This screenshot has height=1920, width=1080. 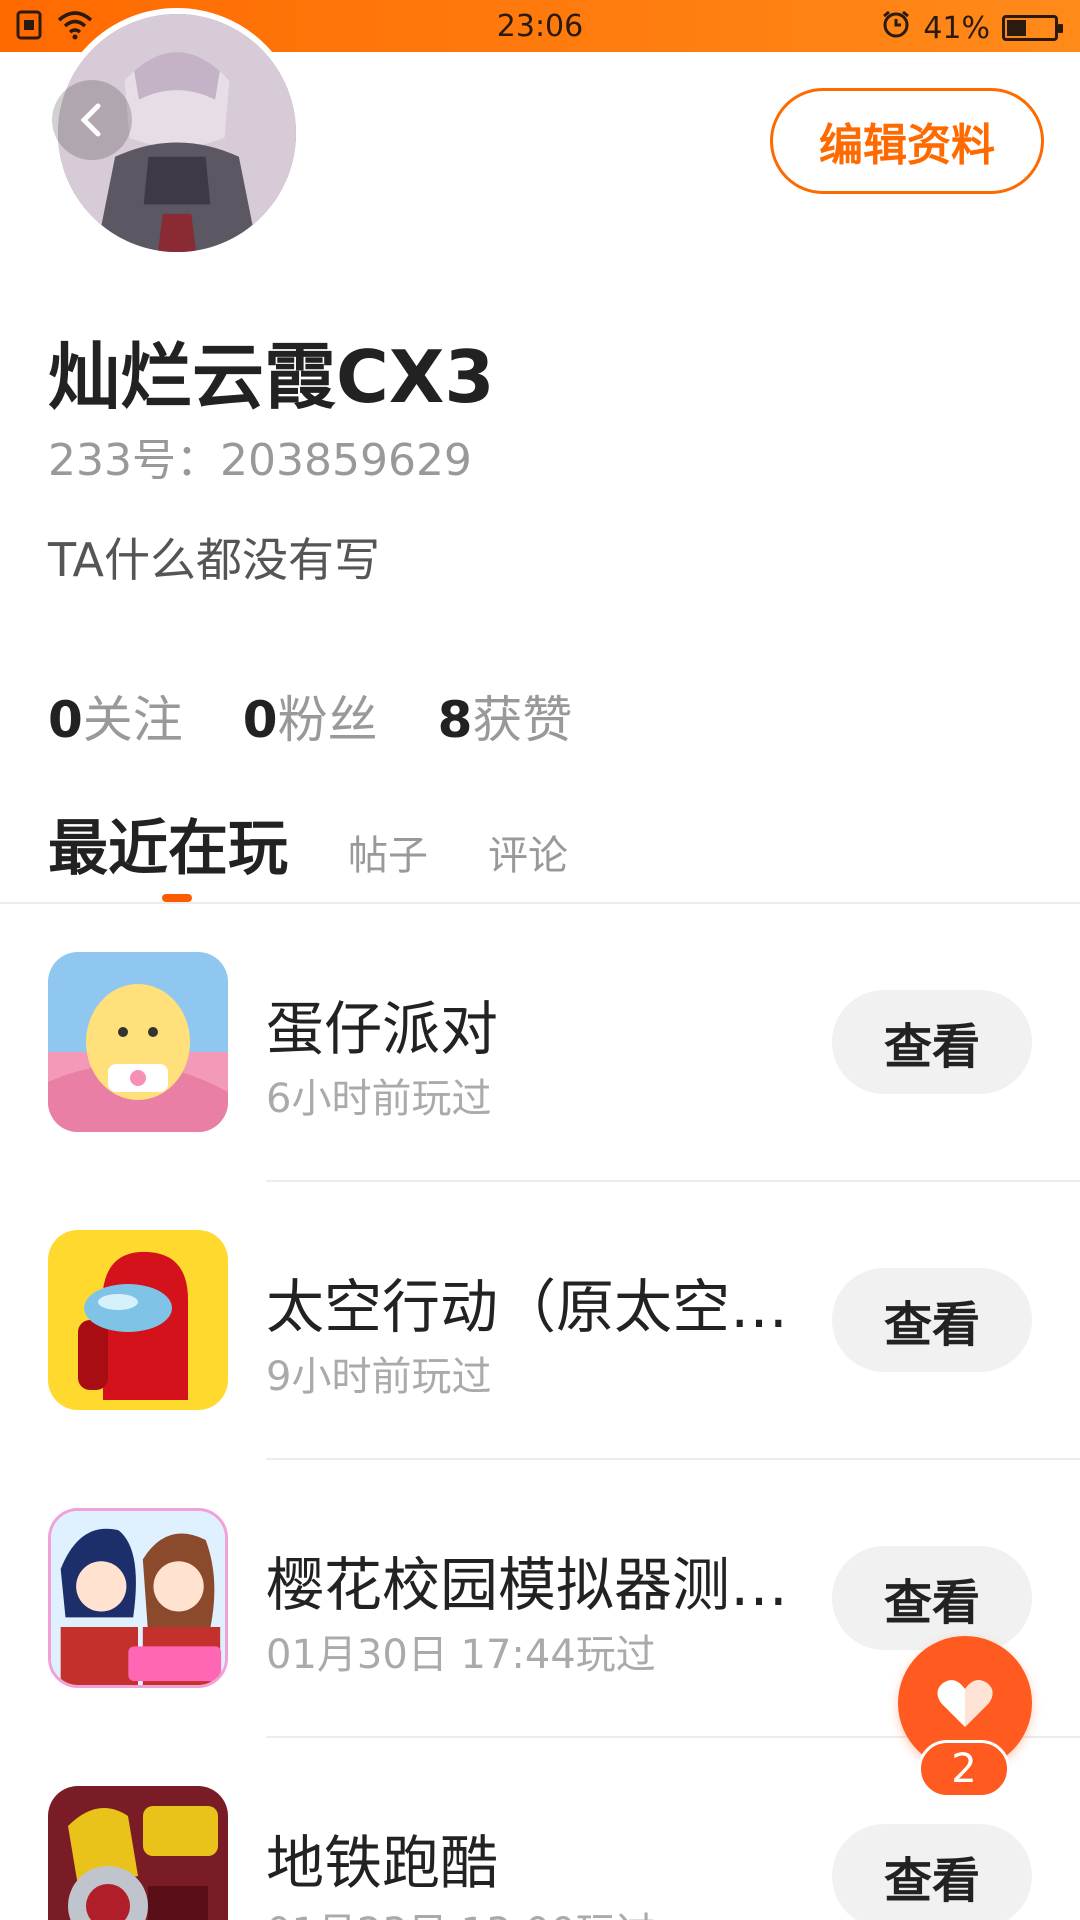 What do you see at coordinates (964, 1769) in the screenshot?
I see `like-count-badge: 2` at bounding box center [964, 1769].